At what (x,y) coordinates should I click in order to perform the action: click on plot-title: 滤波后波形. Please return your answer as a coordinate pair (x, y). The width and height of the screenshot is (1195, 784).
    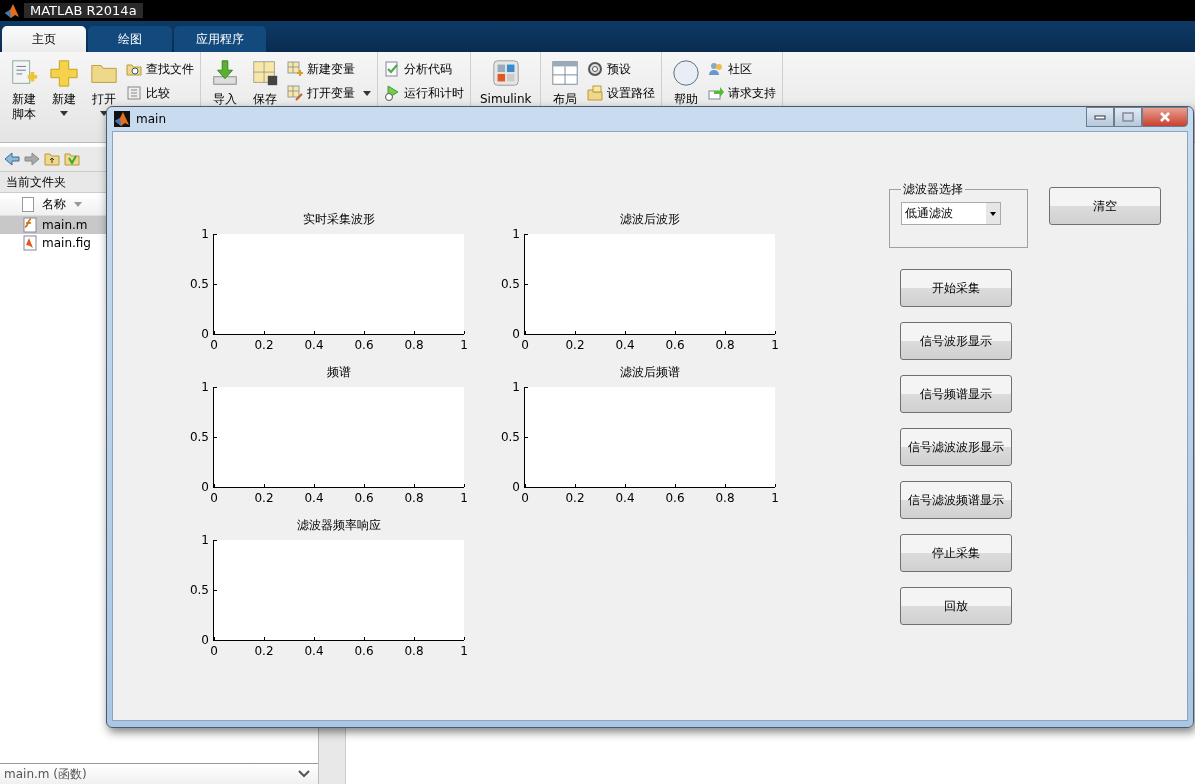
    Looking at the image, I should click on (649, 219).